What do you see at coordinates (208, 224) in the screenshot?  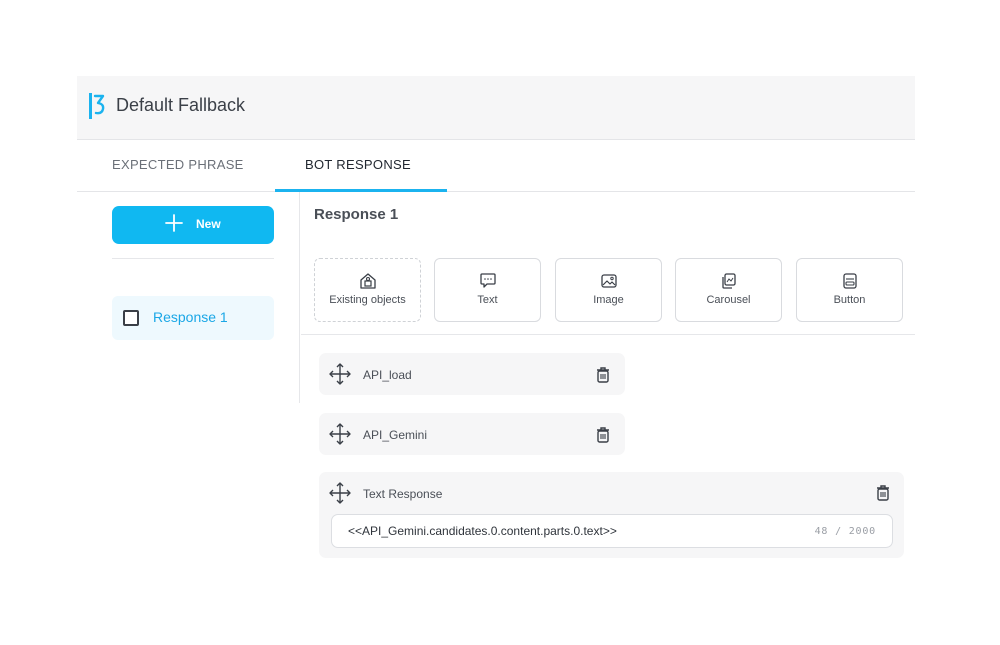 I see `new-button-label: New` at bounding box center [208, 224].